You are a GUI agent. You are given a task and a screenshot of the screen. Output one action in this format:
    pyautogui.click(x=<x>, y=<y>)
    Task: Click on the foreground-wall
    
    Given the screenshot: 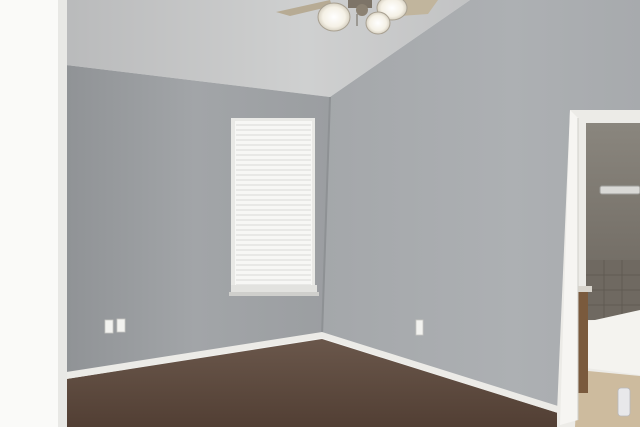 What is the action you would take?
    pyautogui.click(x=30, y=213)
    